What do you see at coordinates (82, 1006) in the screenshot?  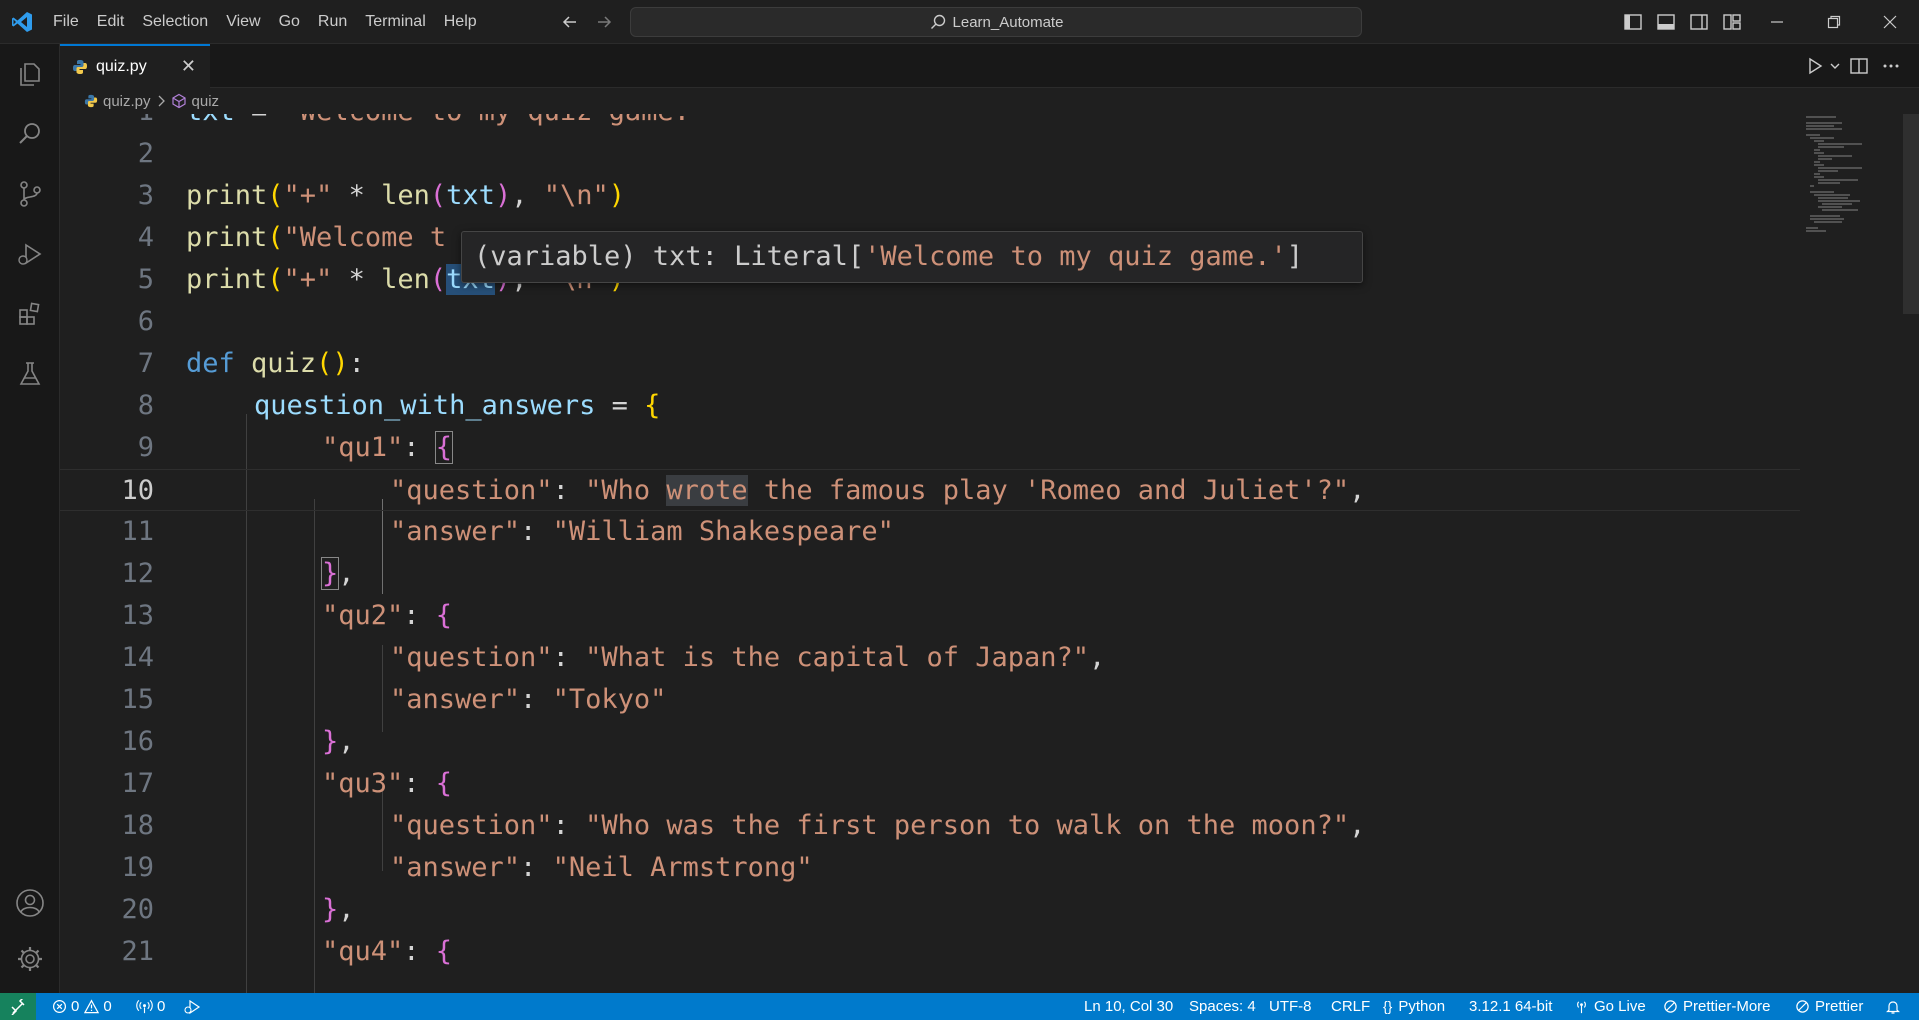 I see `problems-indicator: 0 0` at bounding box center [82, 1006].